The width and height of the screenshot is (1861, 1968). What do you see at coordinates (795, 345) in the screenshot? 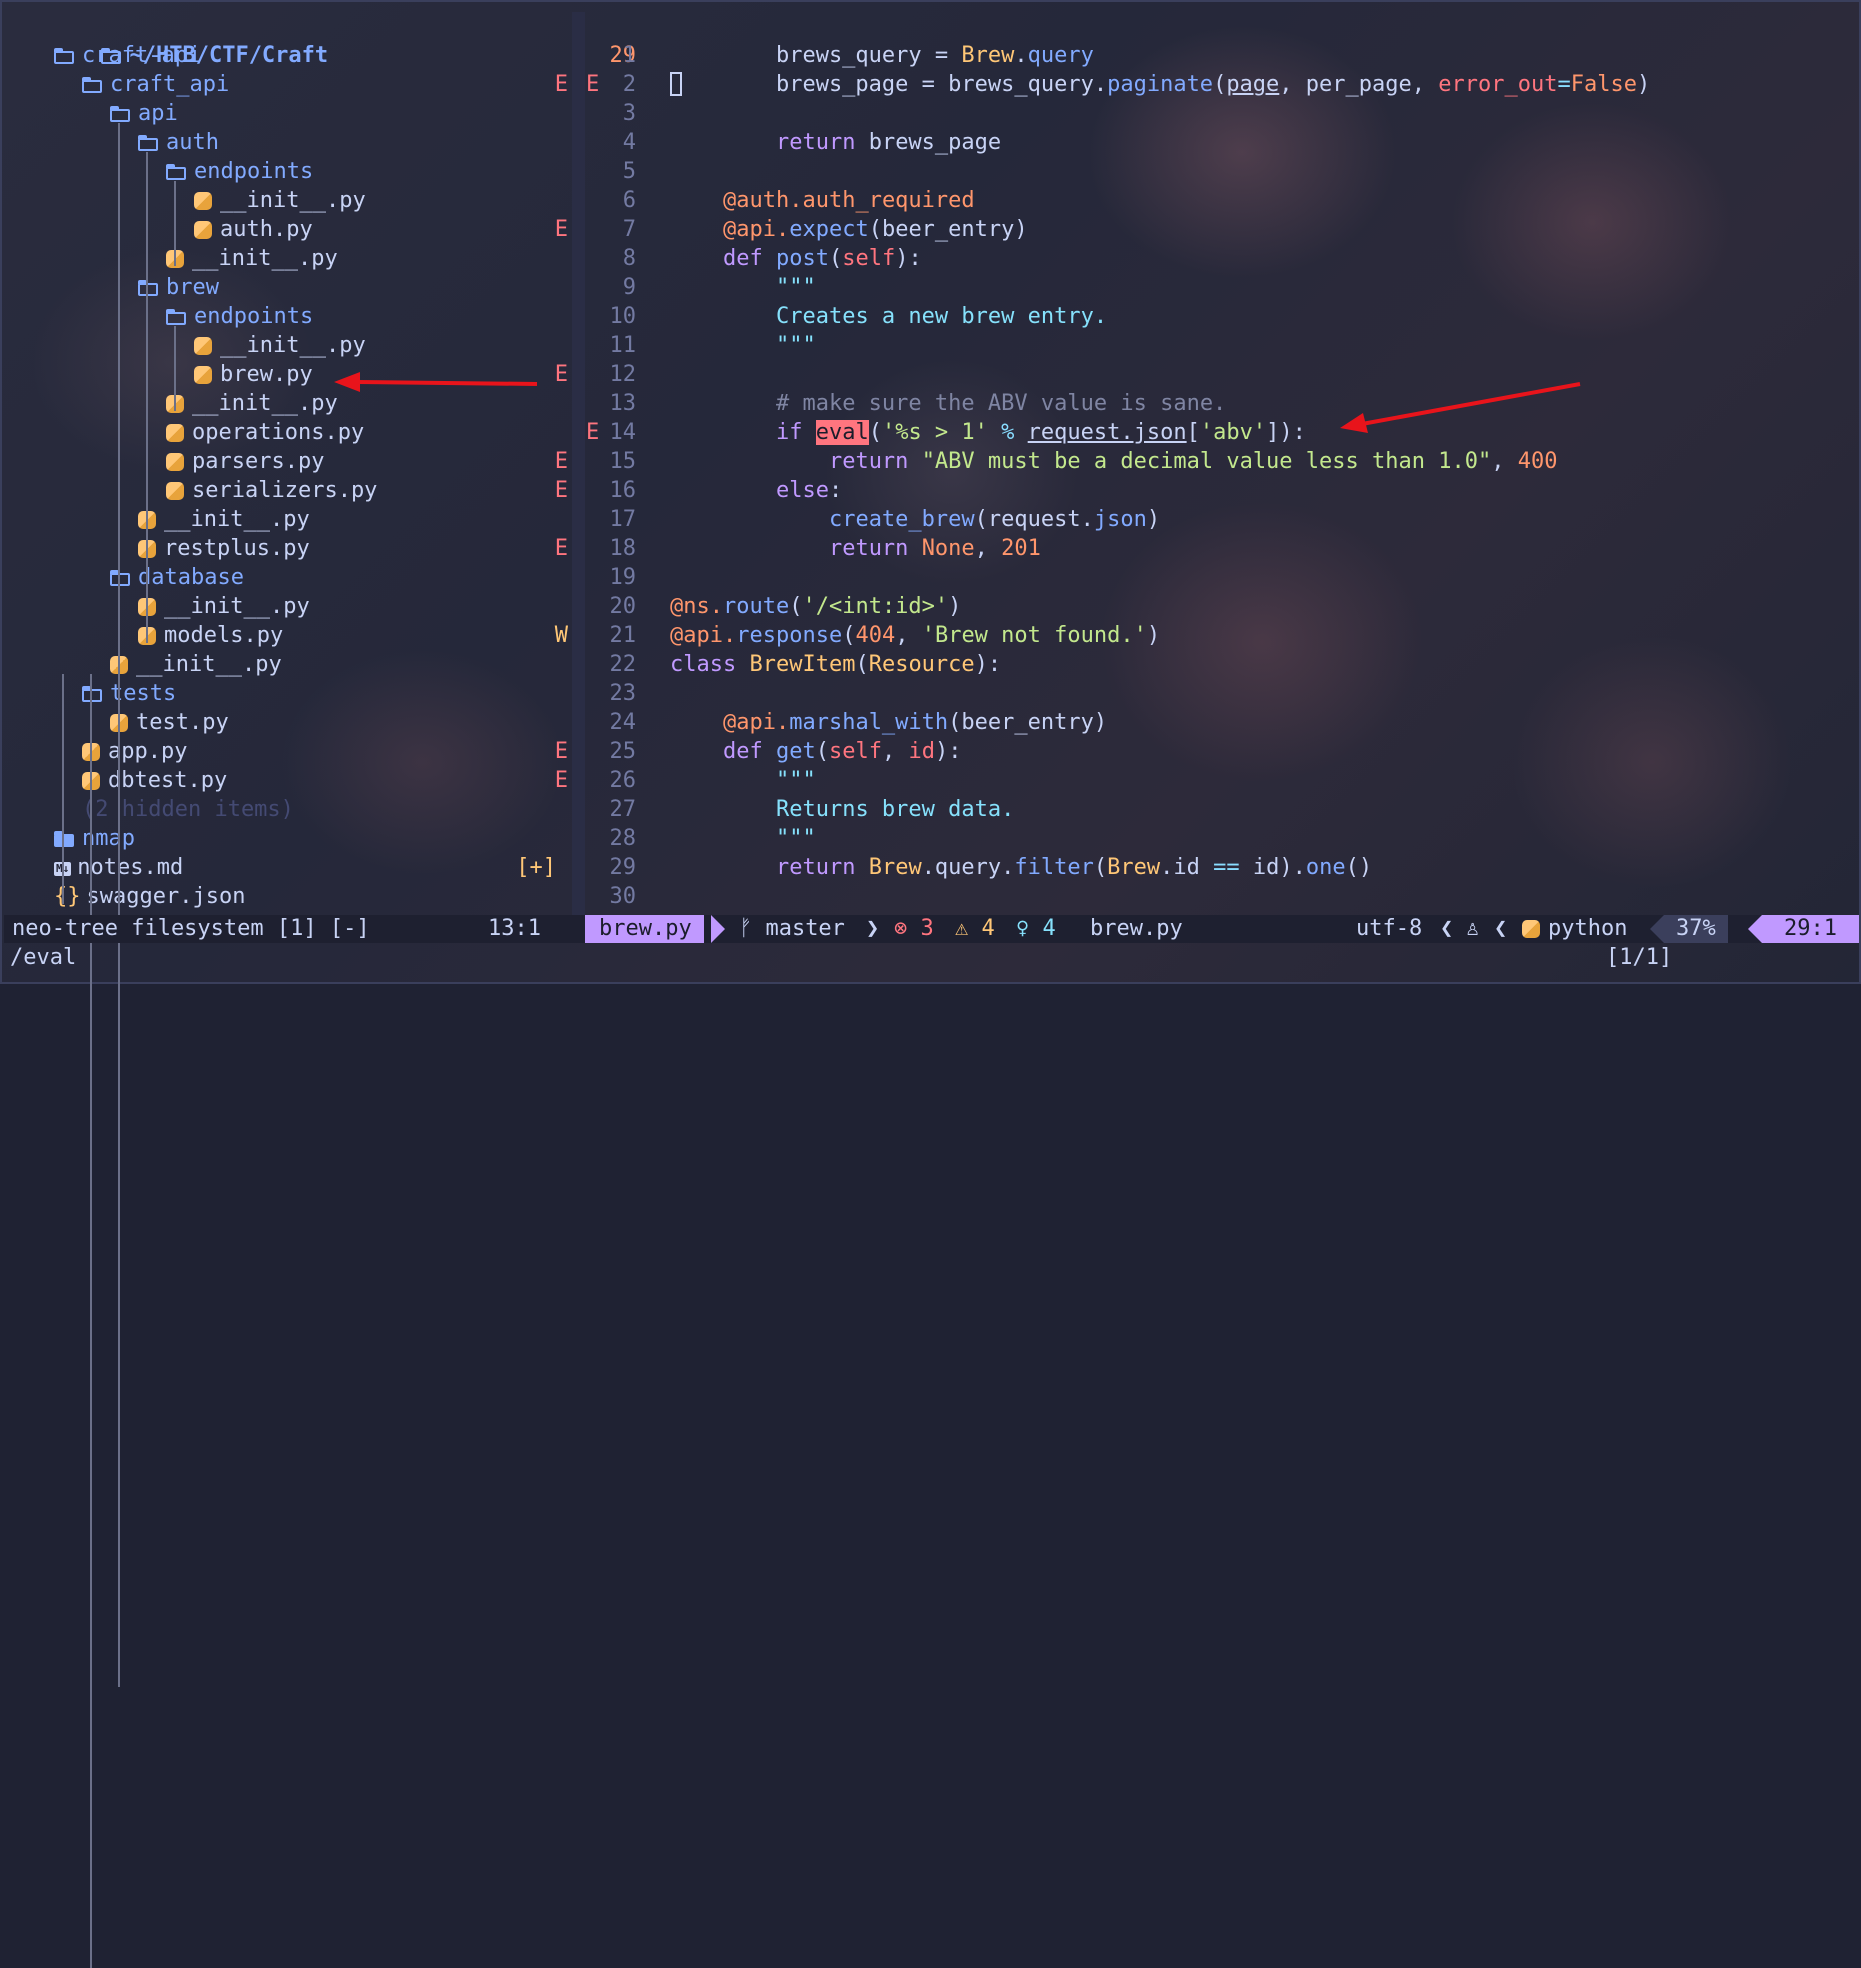
I see `code-text: """` at bounding box center [795, 345].